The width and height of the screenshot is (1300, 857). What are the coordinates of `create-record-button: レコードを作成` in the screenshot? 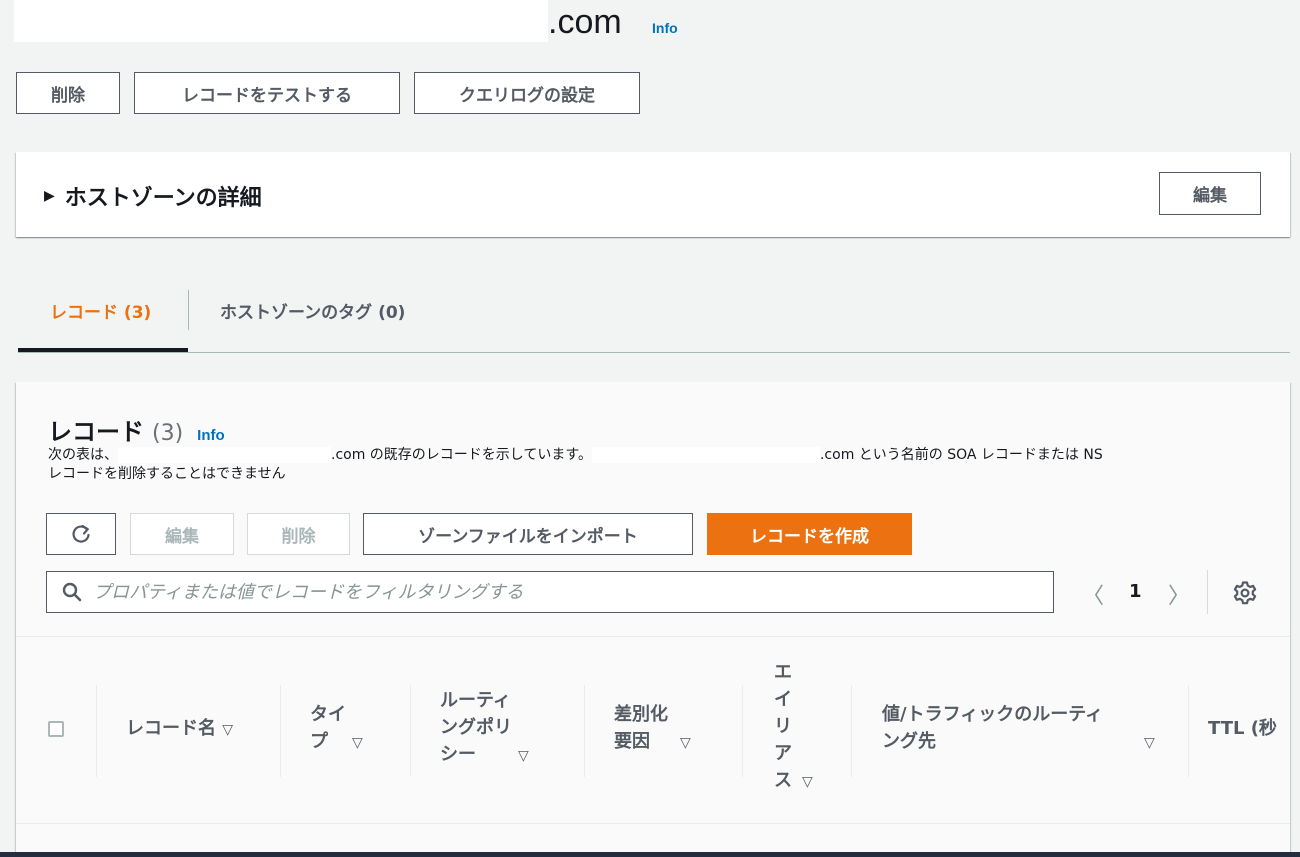 It's located at (809, 534).